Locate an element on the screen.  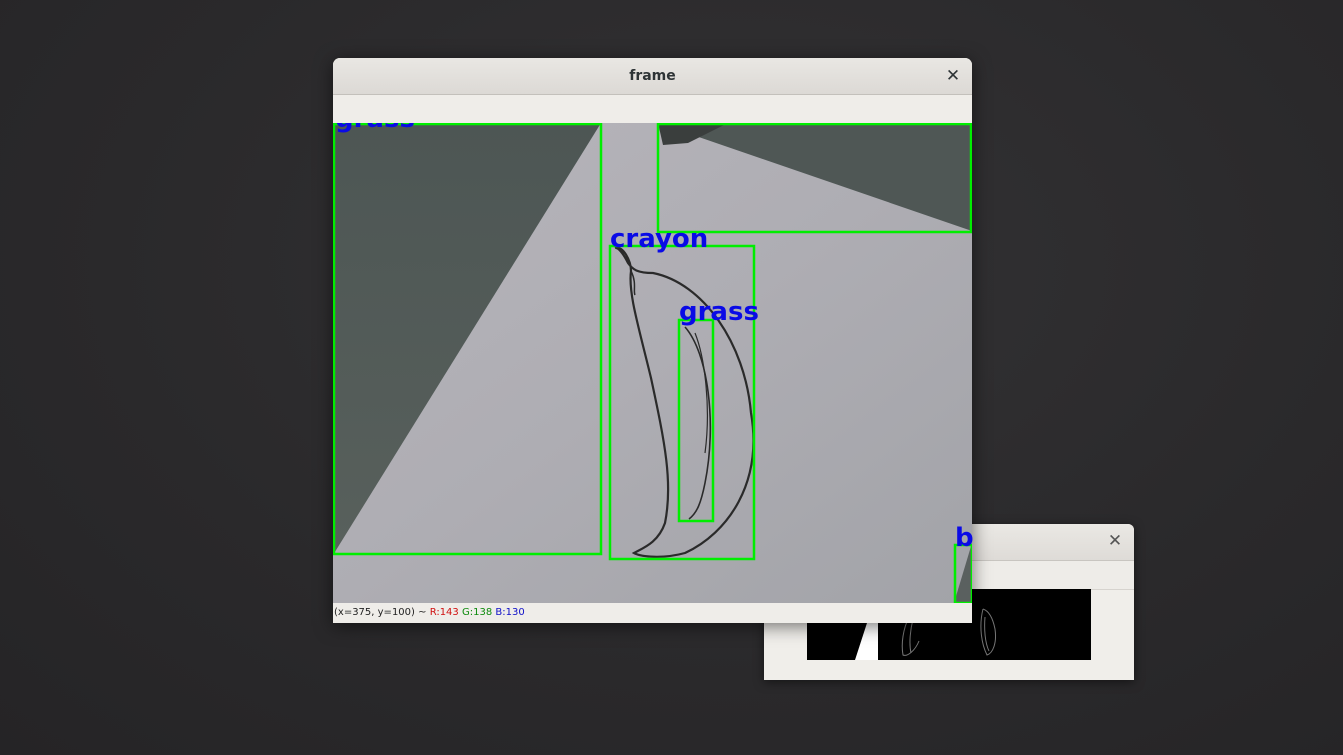
cursor-coordinates: (x=375, y=100) ~ is located at coordinates (380, 612).